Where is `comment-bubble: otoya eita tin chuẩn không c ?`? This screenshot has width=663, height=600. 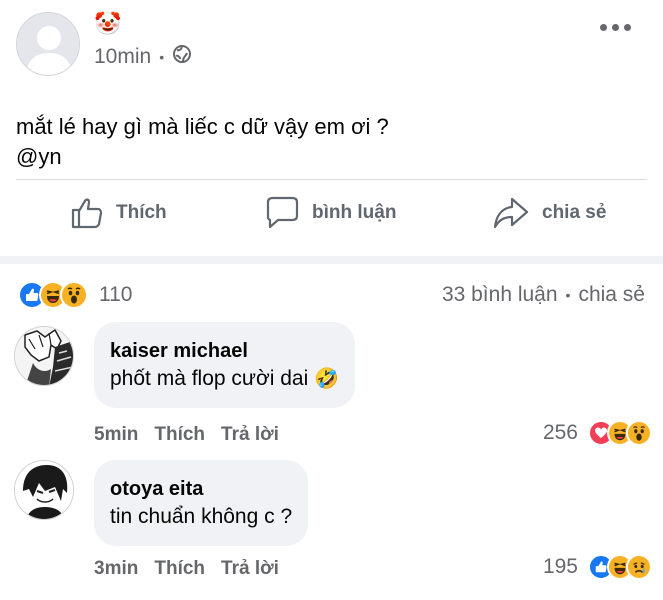
comment-bubble: otoya eita tin chuẩn không c ? is located at coordinates (201, 503).